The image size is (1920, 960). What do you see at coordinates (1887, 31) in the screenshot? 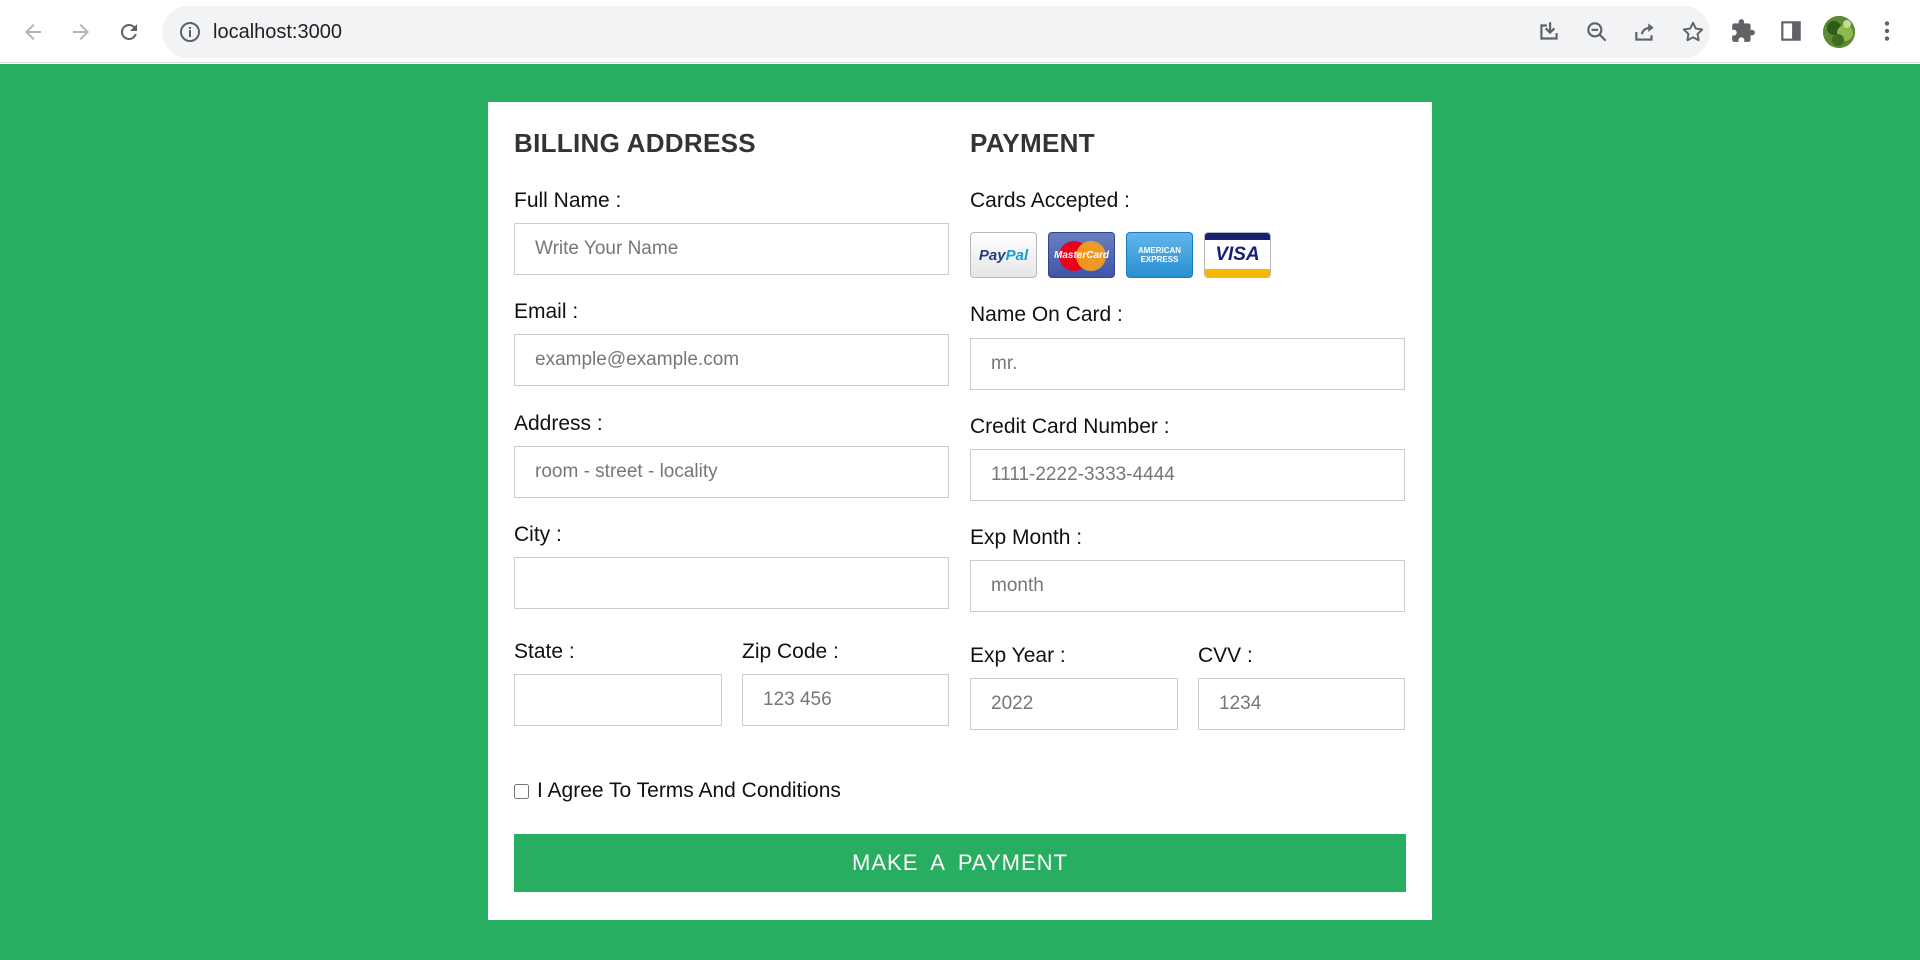
I see `menu-dots-icon` at bounding box center [1887, 31].